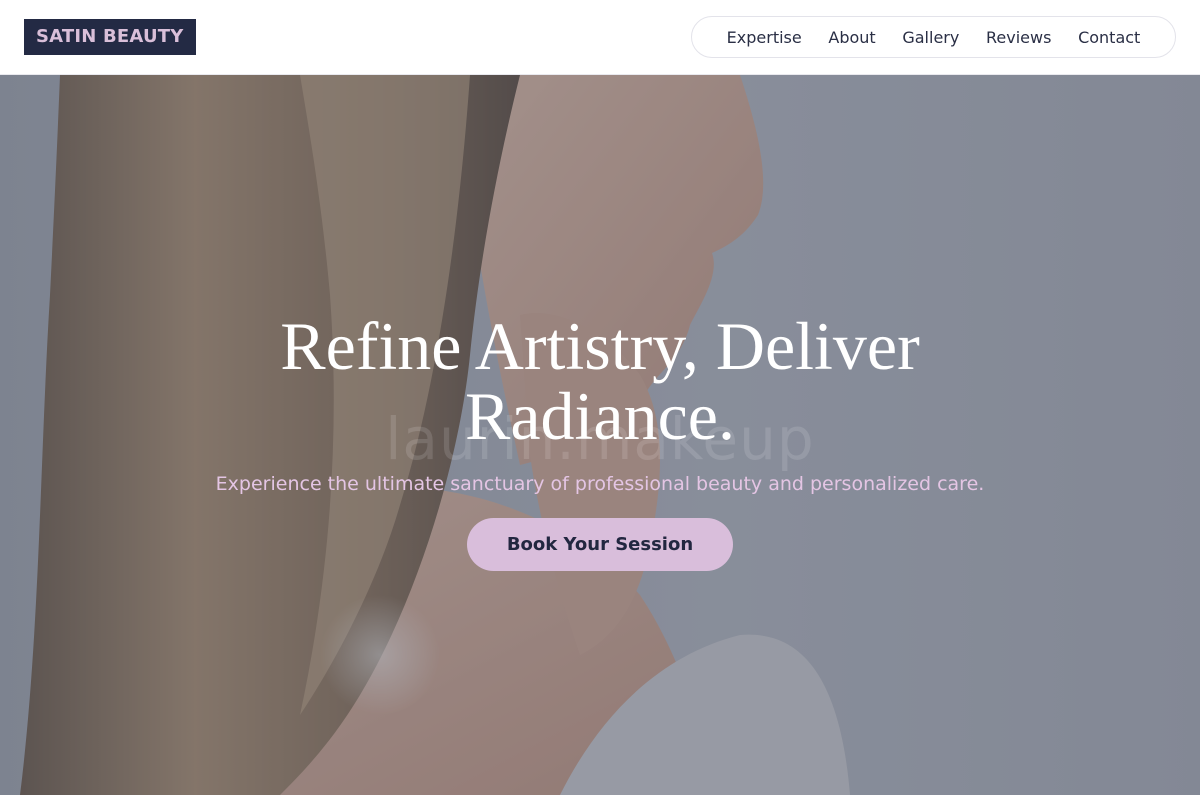  Describe the element at coordinates (930, 37) in the screenshot. I see `nav-link-gallery: Gallery` at that location.